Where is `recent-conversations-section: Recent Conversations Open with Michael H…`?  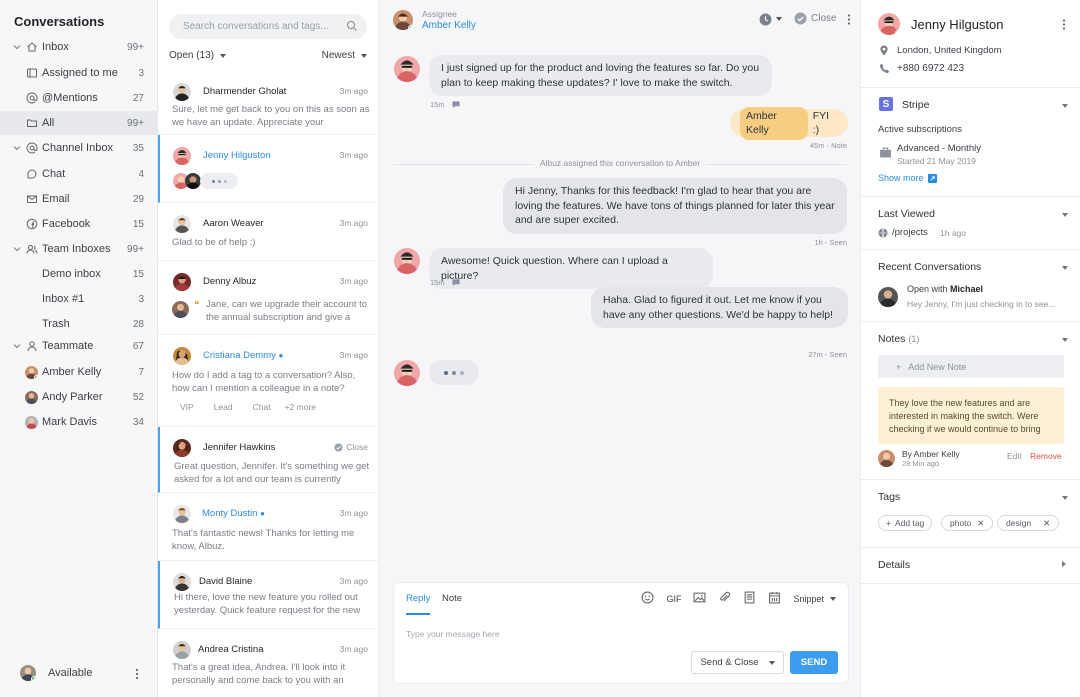
recent-conversations-section: Recent Conversations Open with Michael H… is located at coordinates (970, 286).